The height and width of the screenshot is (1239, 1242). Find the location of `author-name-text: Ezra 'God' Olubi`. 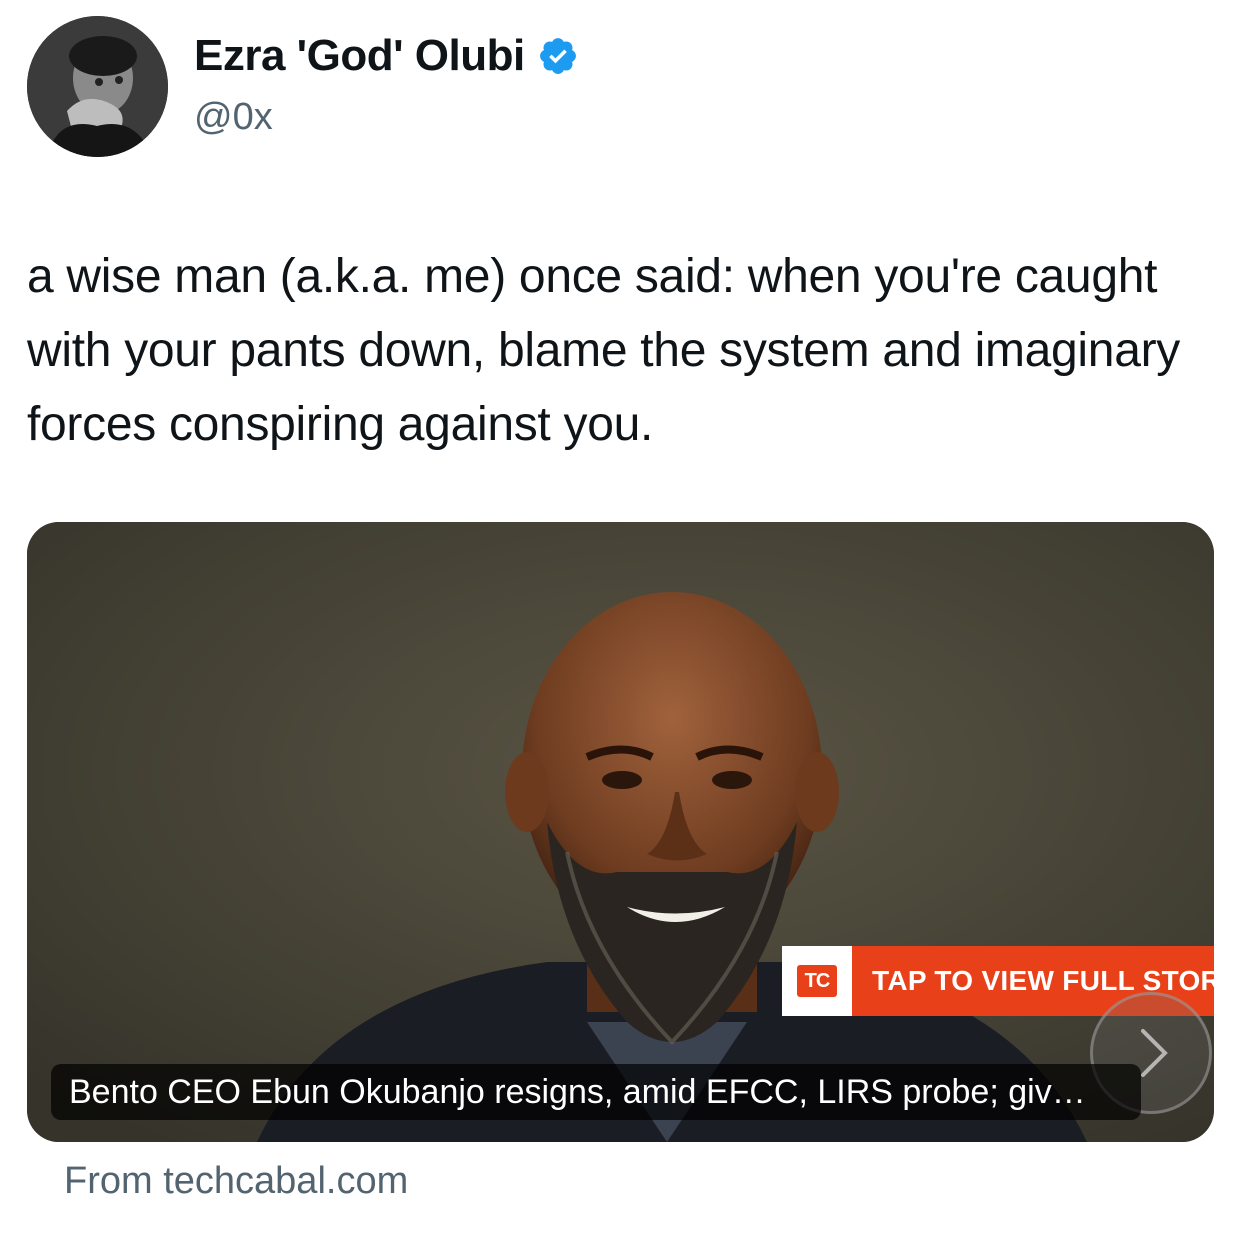

author-name-text: Ezra 'God' Olubi is located at coordinates (359, 56).